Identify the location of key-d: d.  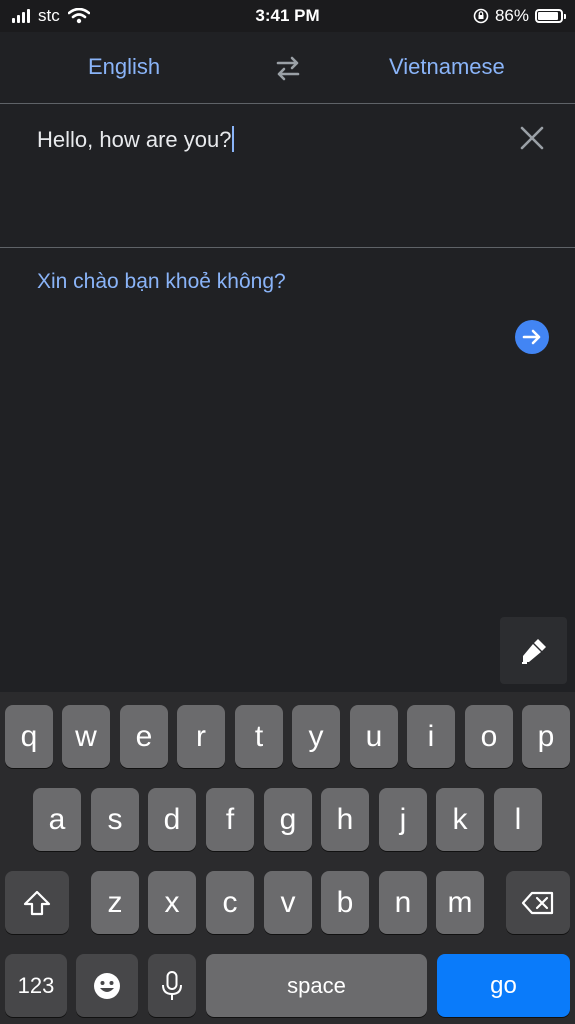
(172, 819).